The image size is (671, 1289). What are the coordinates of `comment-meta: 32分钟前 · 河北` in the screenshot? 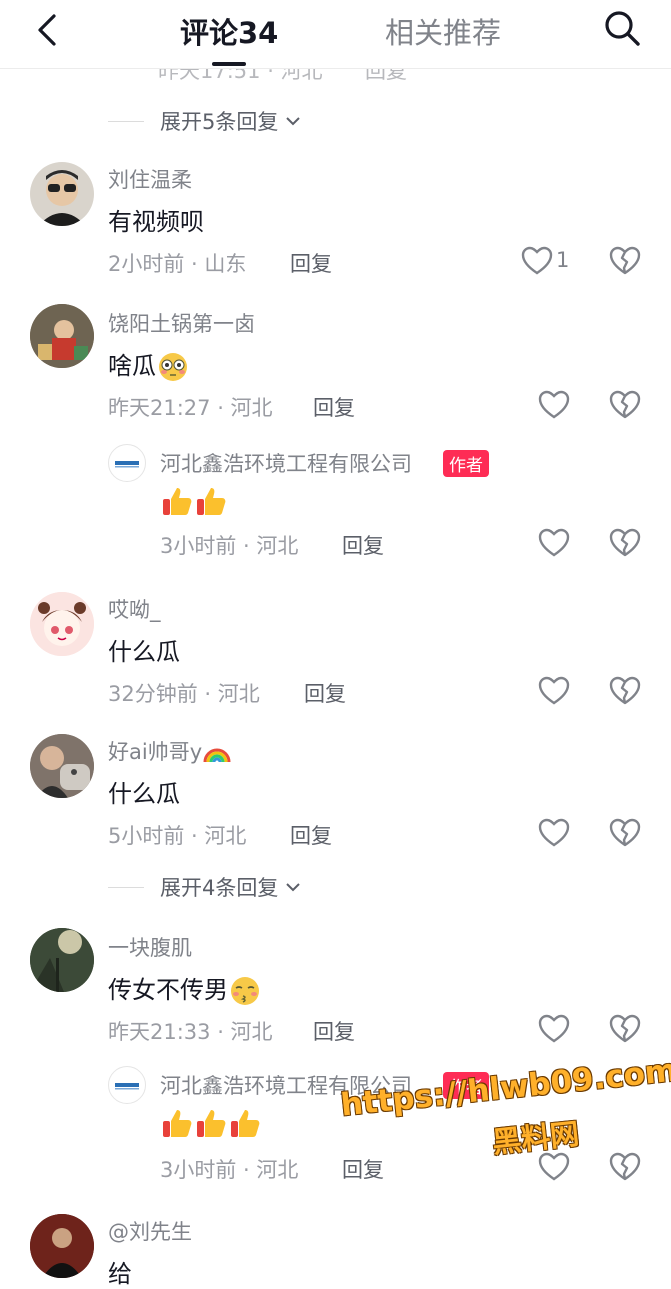 It's located at (184, 694).